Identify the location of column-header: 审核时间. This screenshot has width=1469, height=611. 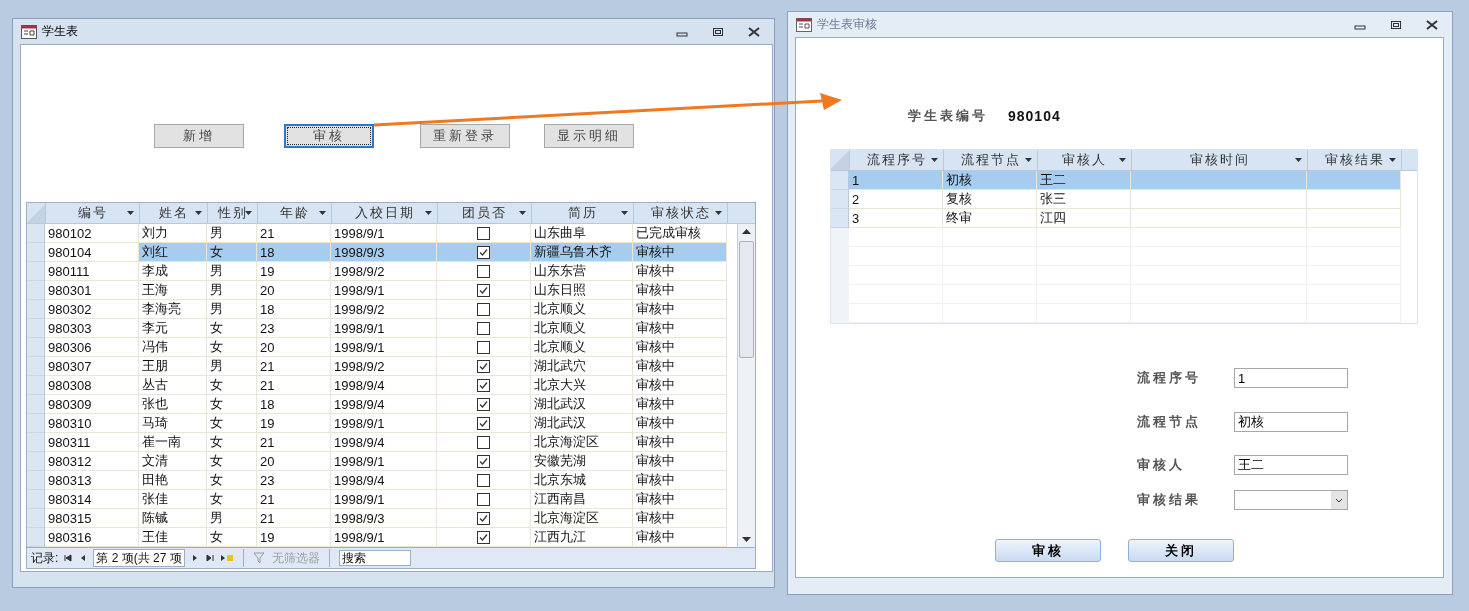
(1219, 160).